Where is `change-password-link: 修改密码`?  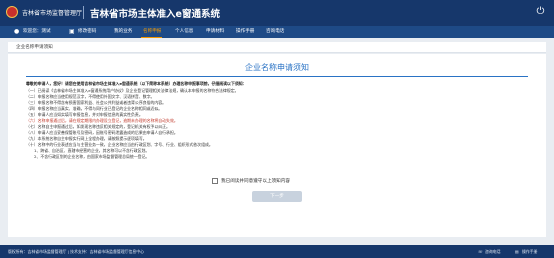 change-password-link: 修改密码 is located at coordinates (87, 32).